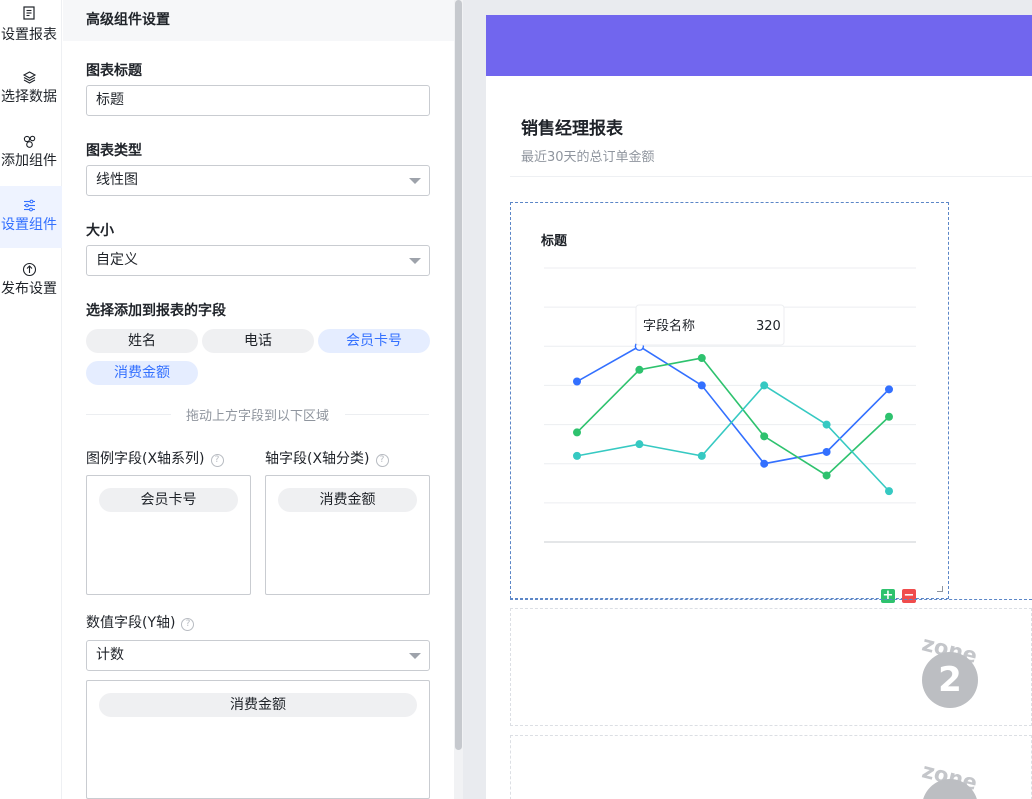 This screenshot has height=799, width=1032. I want to click on value-field-dropzone: 消费金额, so click(258, 739).